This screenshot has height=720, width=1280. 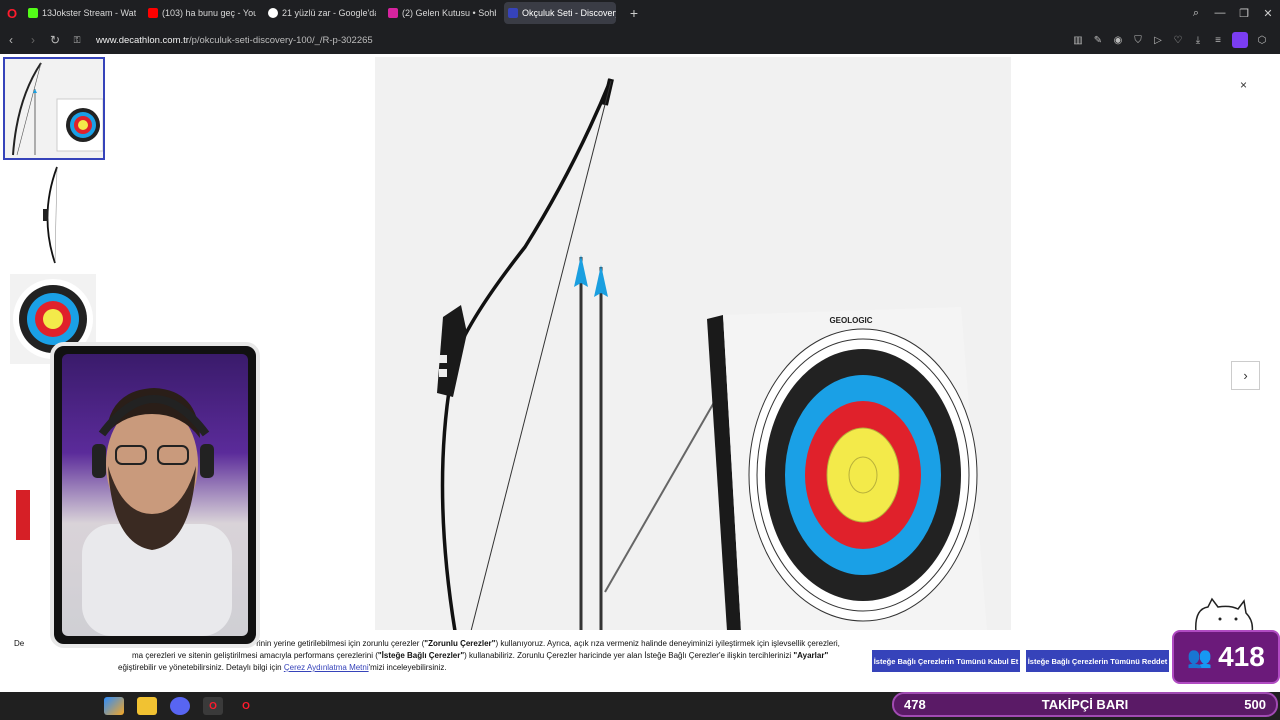 I want to click on close-window-button: ✕, so click(x=1268, y=13).